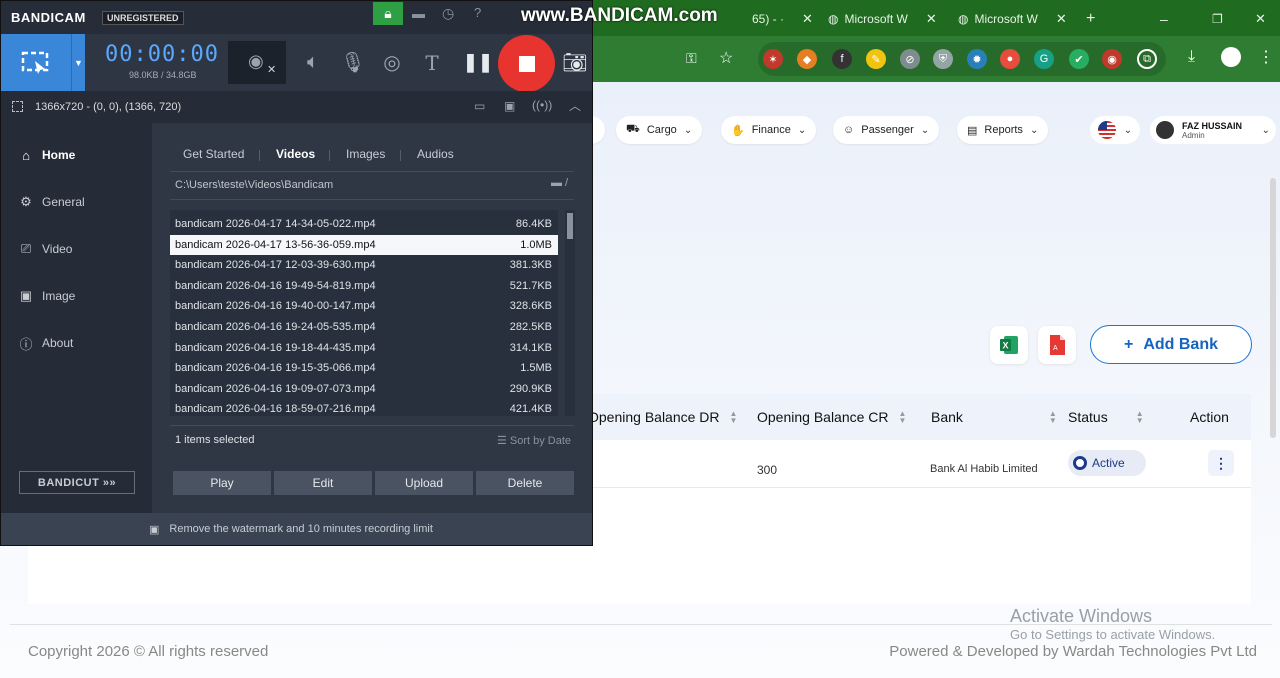  I want to click on screen-mode-button, so click(36, 62).